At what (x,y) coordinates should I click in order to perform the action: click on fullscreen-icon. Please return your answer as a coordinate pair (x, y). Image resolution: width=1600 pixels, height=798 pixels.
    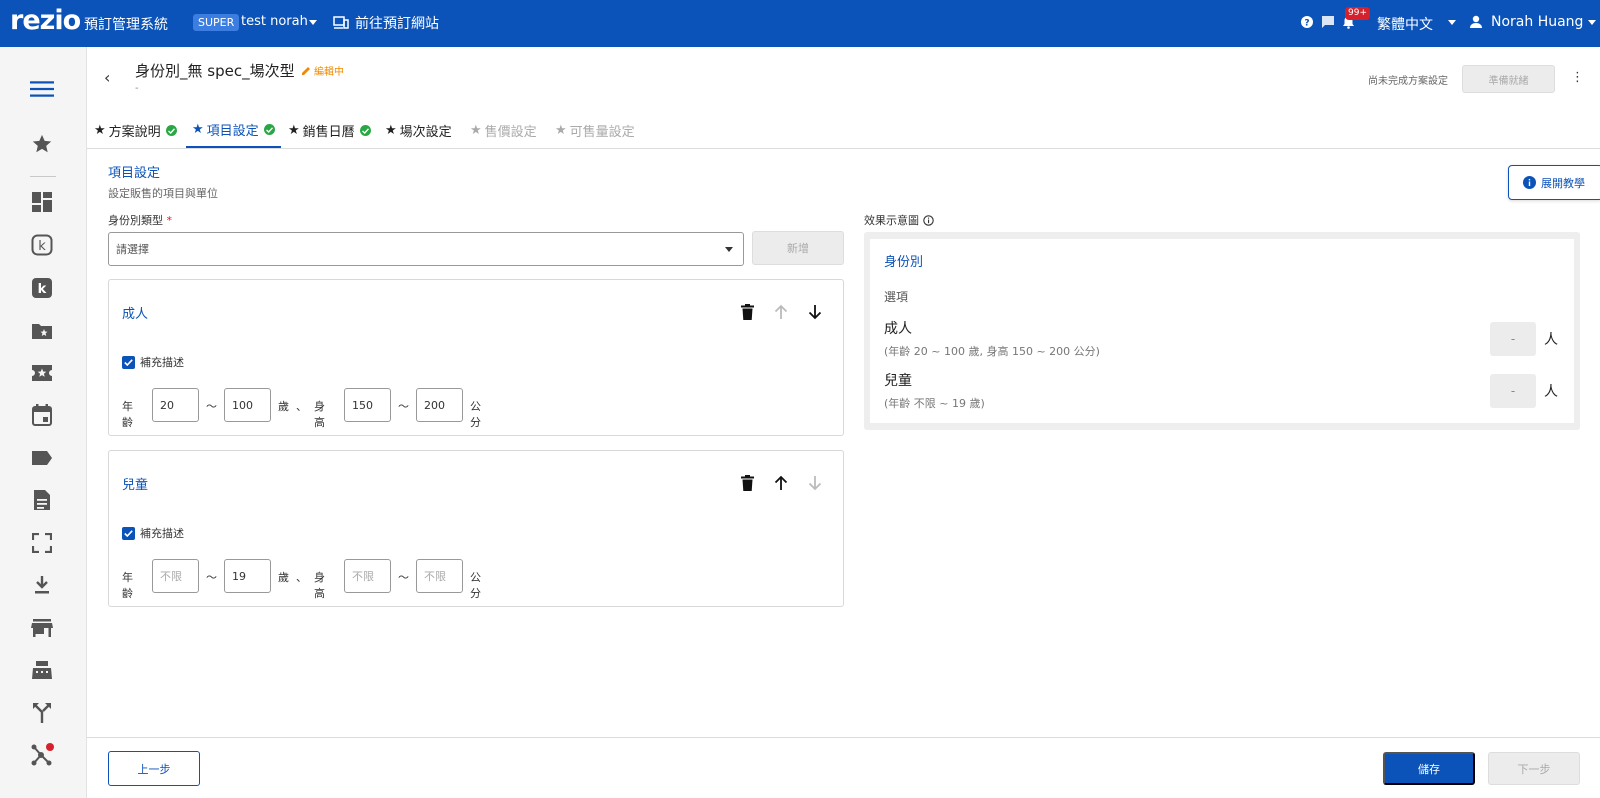
    Looking at the image, I should click on (42, 543).